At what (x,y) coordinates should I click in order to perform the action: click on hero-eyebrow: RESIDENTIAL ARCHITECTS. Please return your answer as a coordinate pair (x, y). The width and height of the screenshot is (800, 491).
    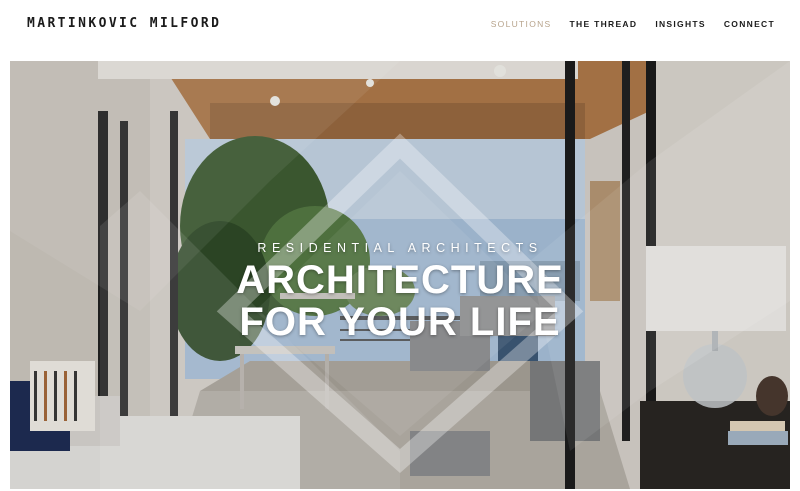
    Looking at the image, I should click on (400, 248).